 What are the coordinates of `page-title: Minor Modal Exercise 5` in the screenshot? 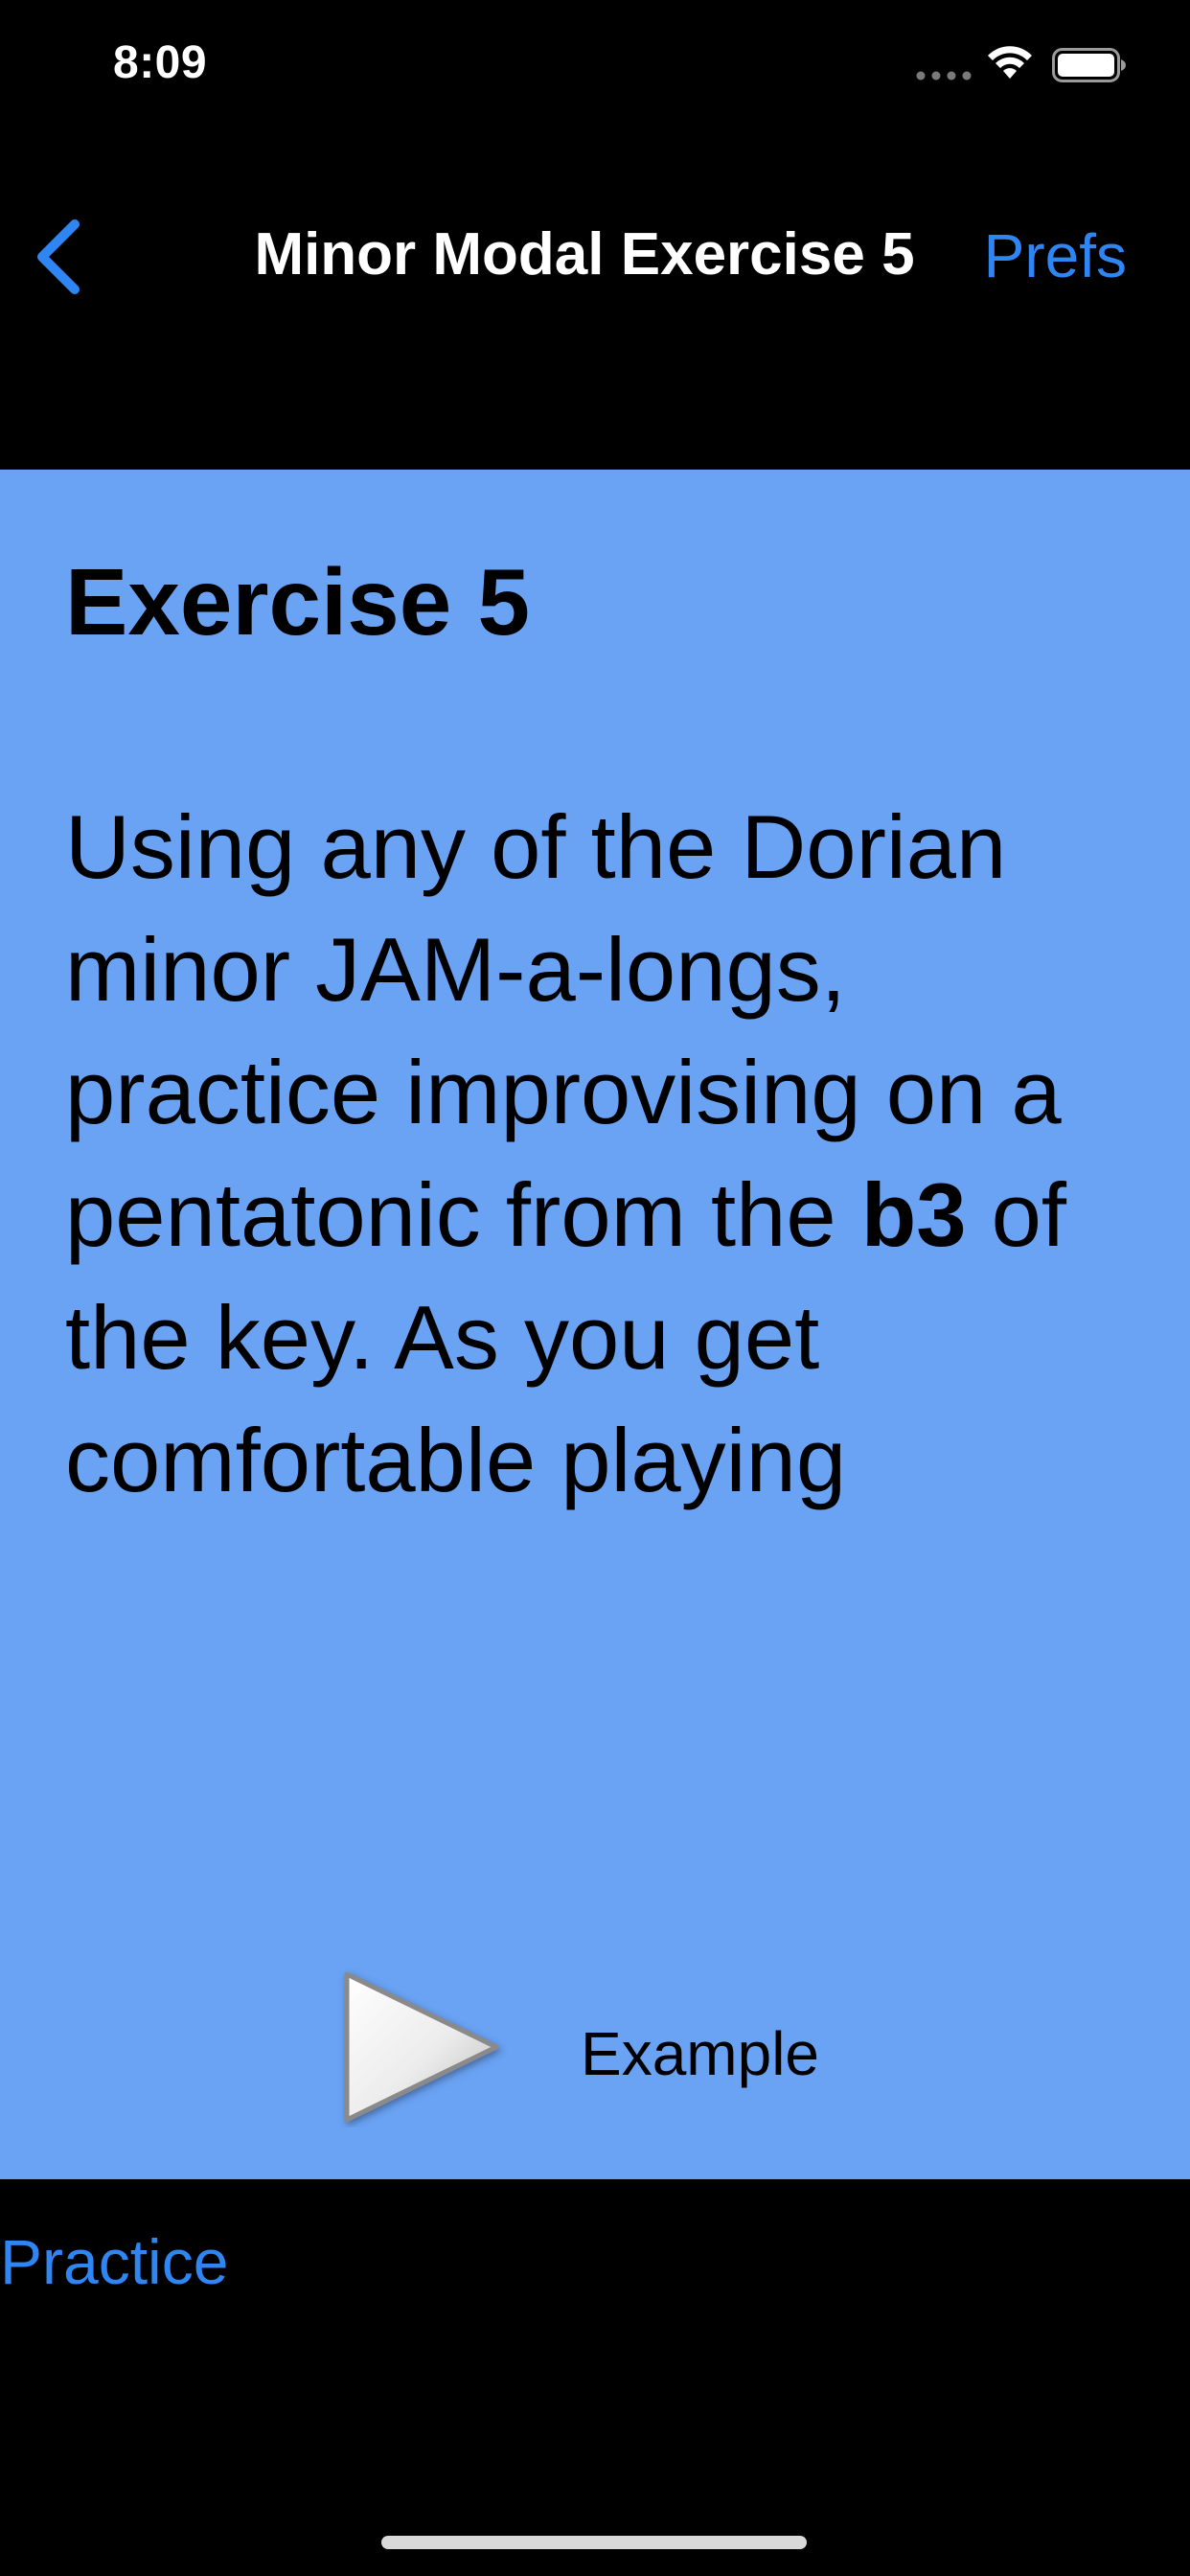 It's located at (585, 254).